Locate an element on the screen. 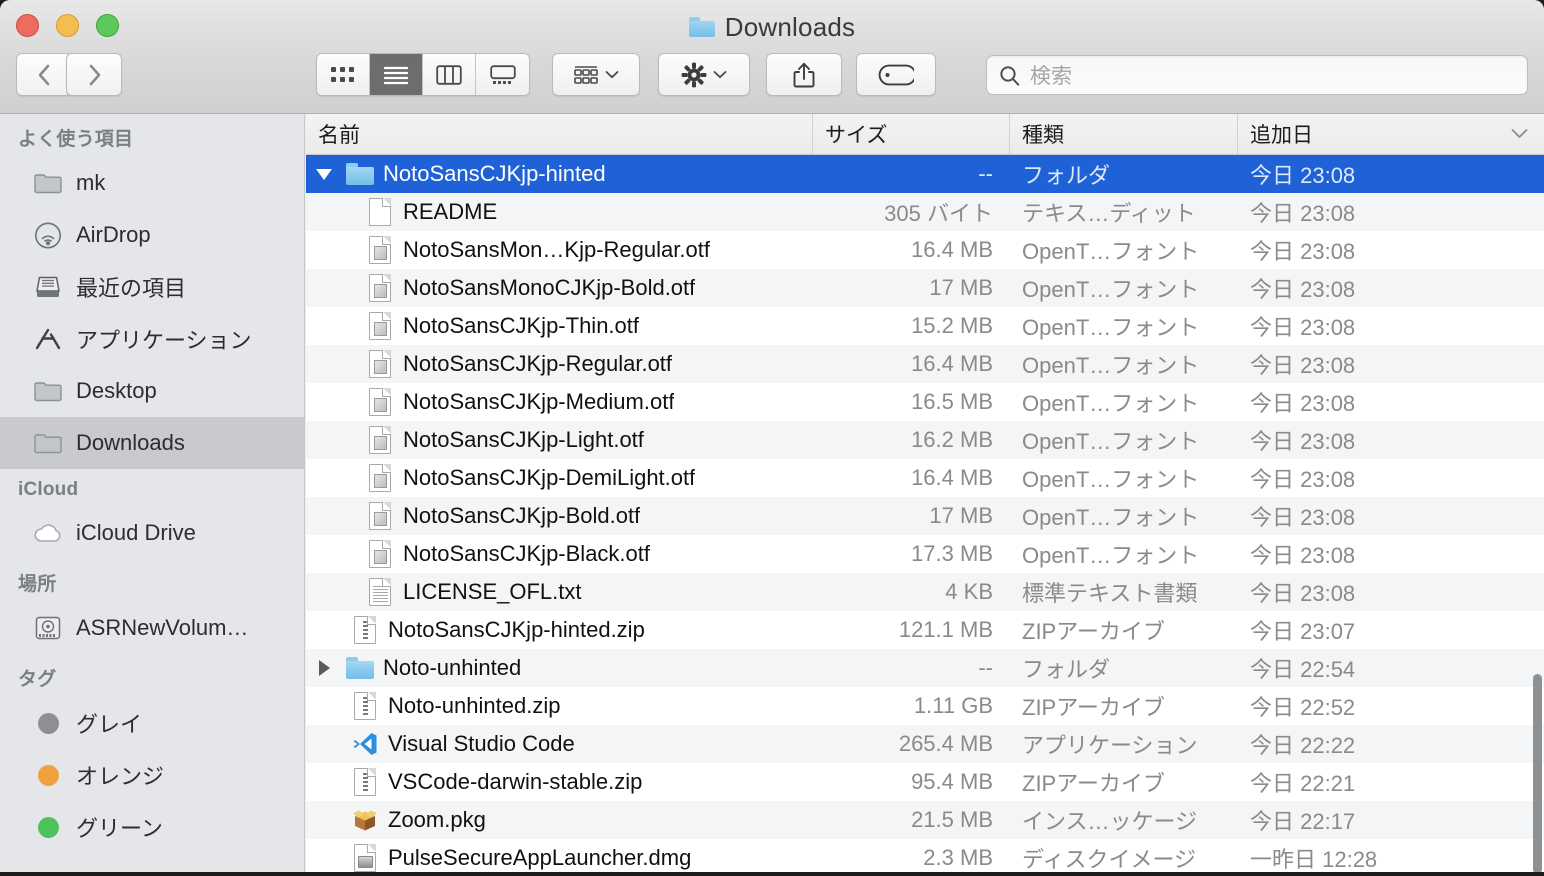  table-row: README 305 バイト テキス…ディット 今日 23:08 is located at coordinates (925, 212).